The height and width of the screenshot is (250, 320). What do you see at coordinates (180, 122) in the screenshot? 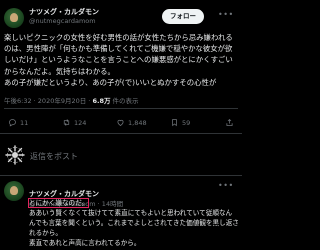
I see `bookmark-action: 59` at bounding box center [180, 122].